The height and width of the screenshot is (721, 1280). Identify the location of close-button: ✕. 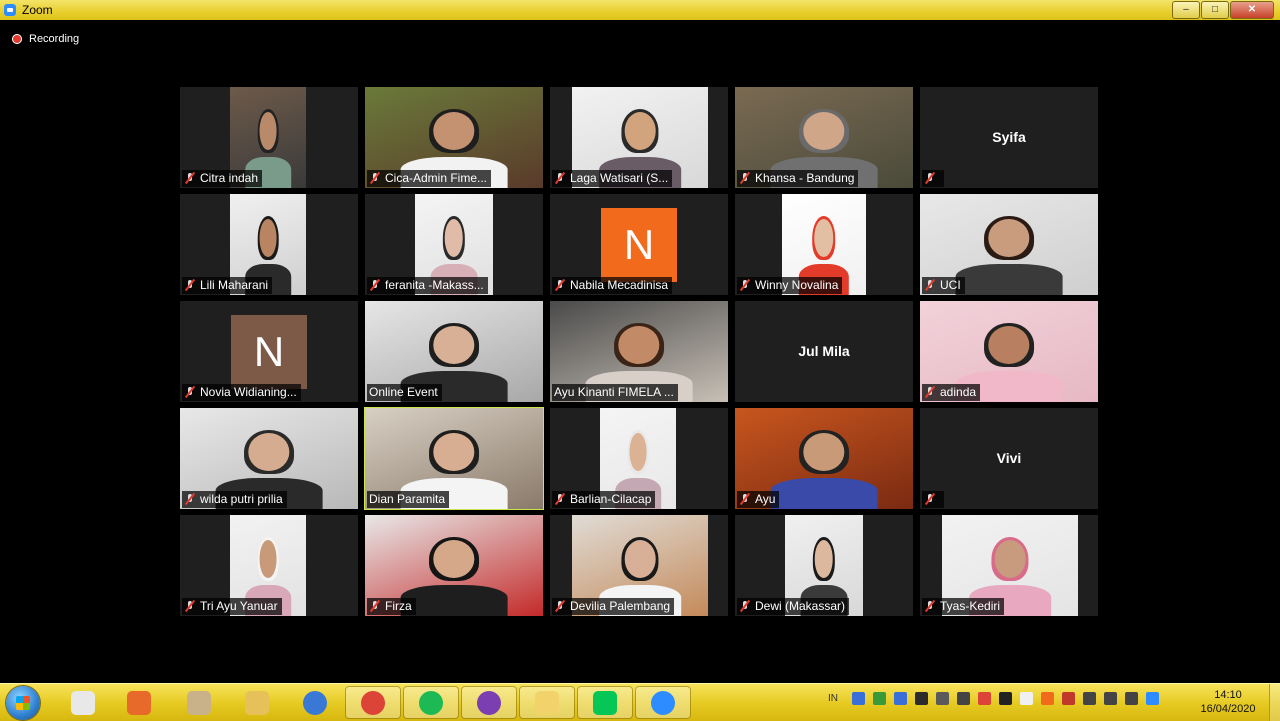
(1252, 10).